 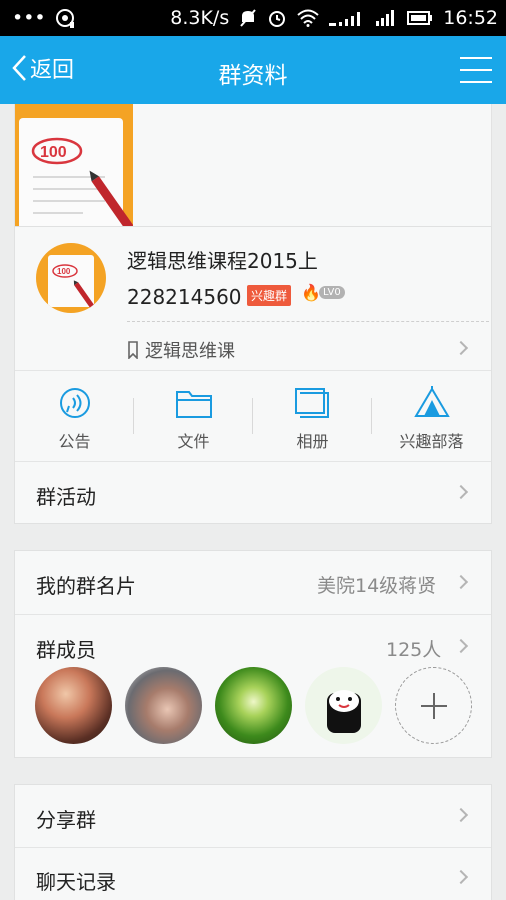 I want to click on tribe-icon, so click(x=431, y=401).